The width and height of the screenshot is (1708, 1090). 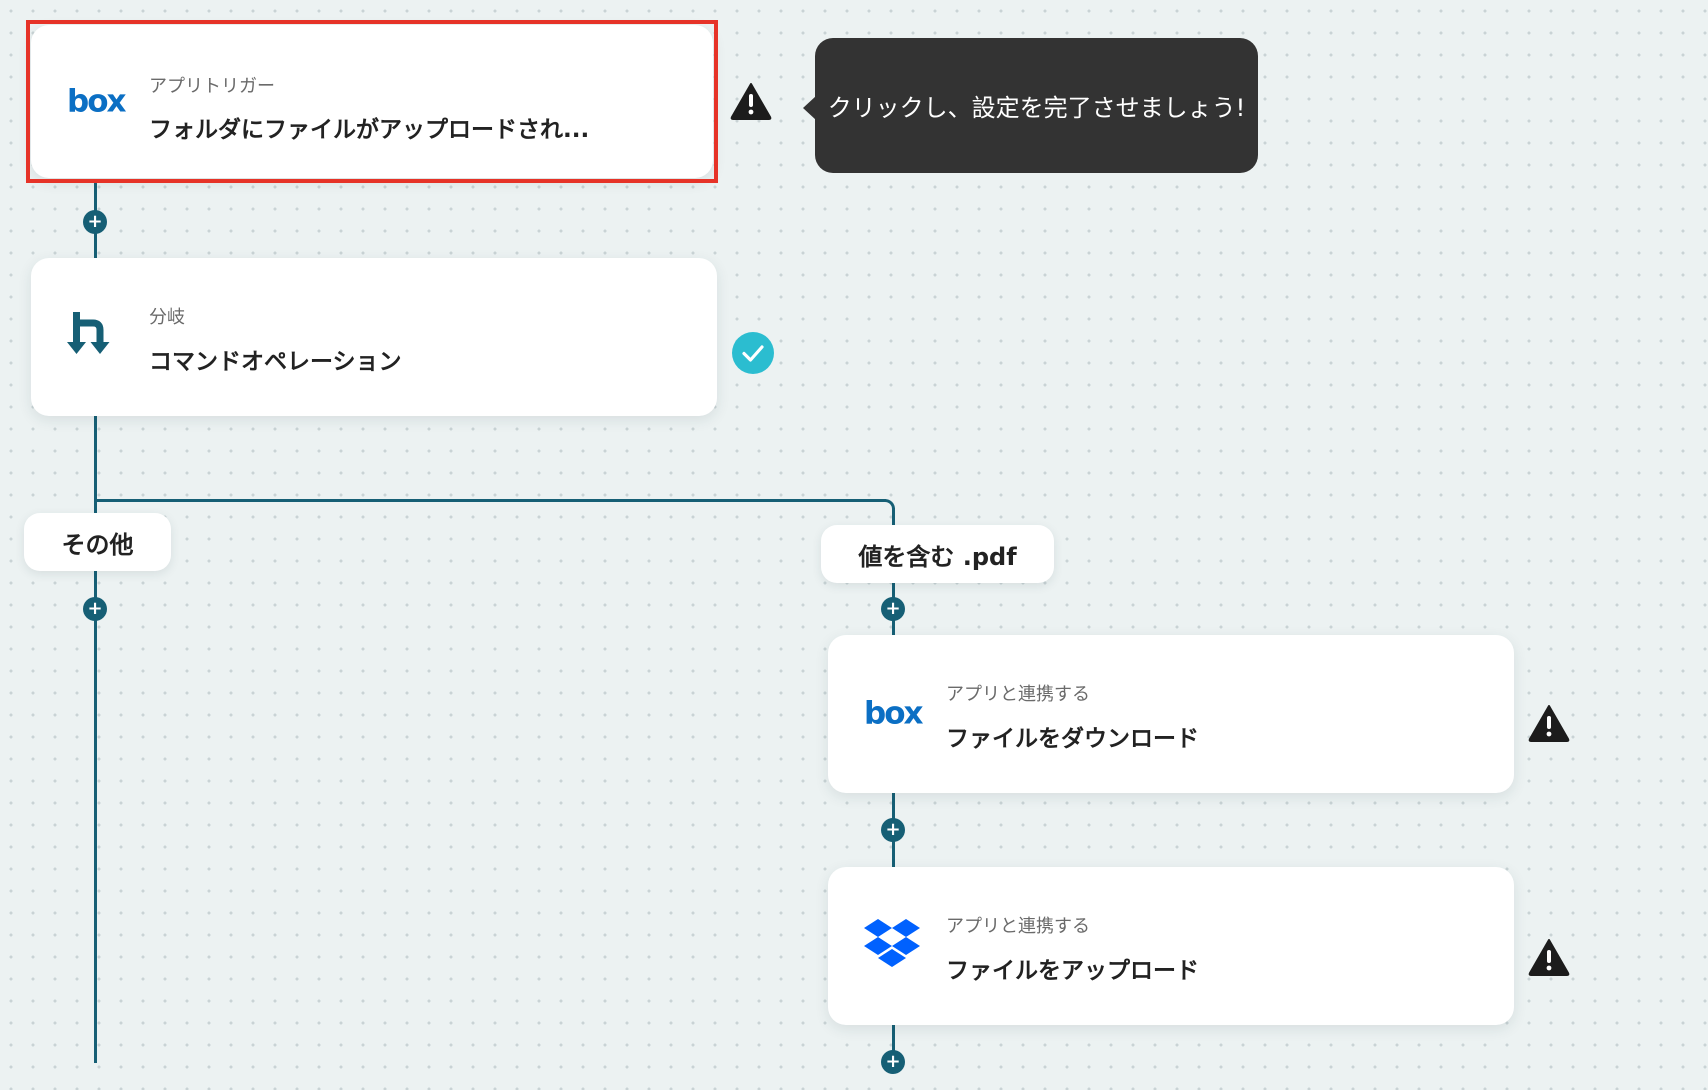 What do you see at coordinates (372, 101) in the screenshot?
I see `selected-highlight-frame` at bounding box center [372, 101].